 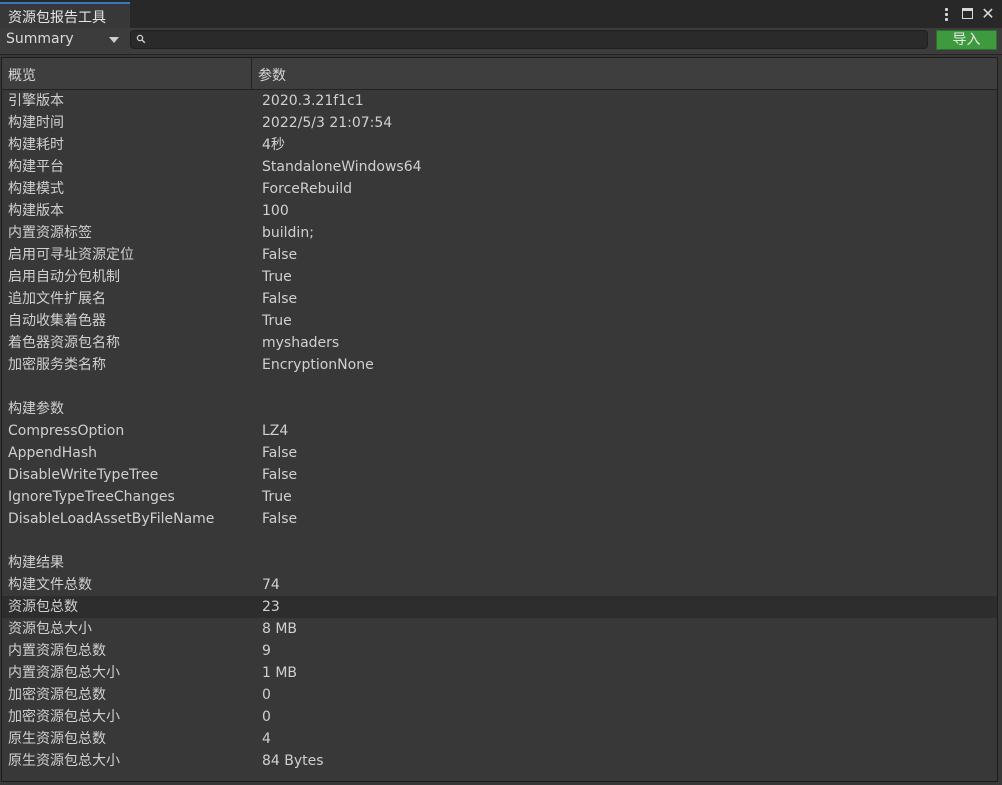 I want to click on more-options-icon, so click(x=946, y=14).